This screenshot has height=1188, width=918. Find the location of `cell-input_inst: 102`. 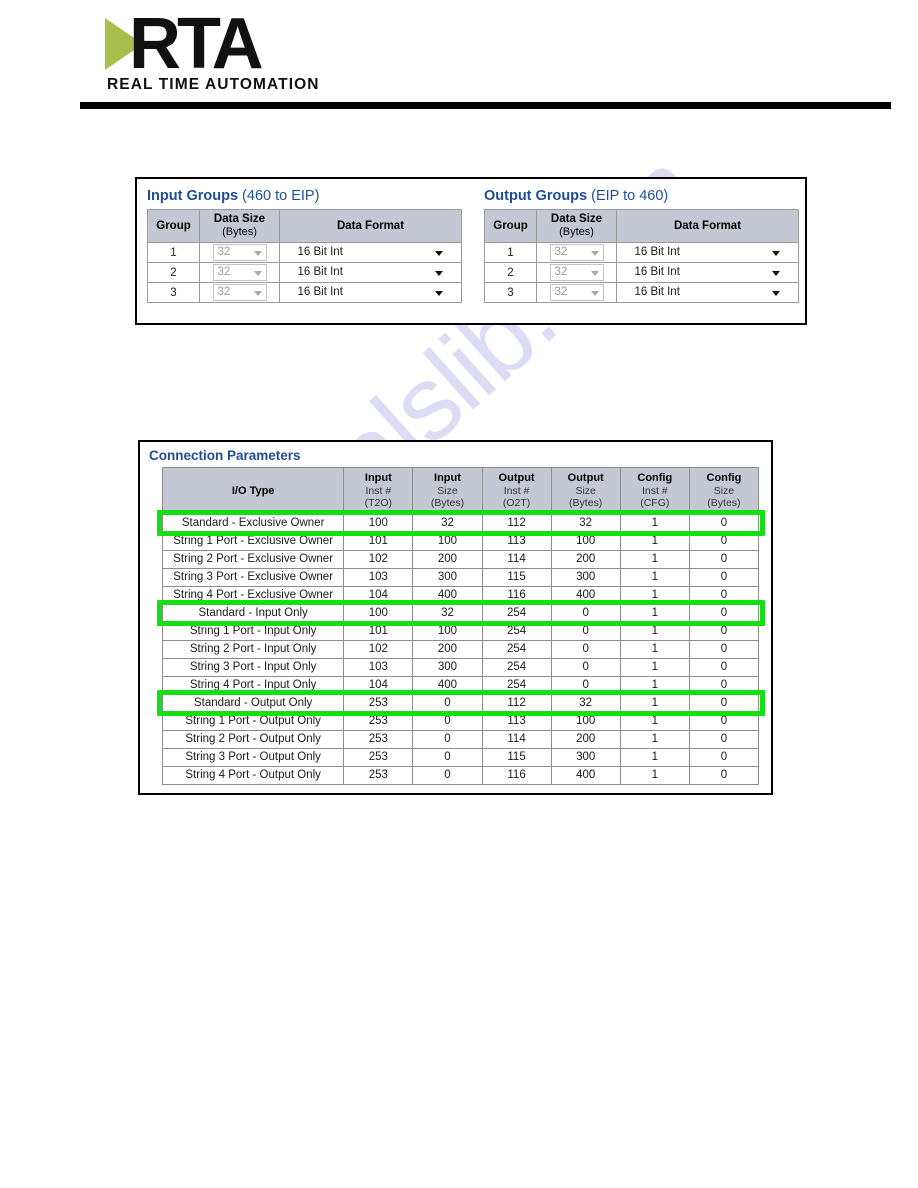

cell-input_inst: 102 is located at coordinates (378, 649).